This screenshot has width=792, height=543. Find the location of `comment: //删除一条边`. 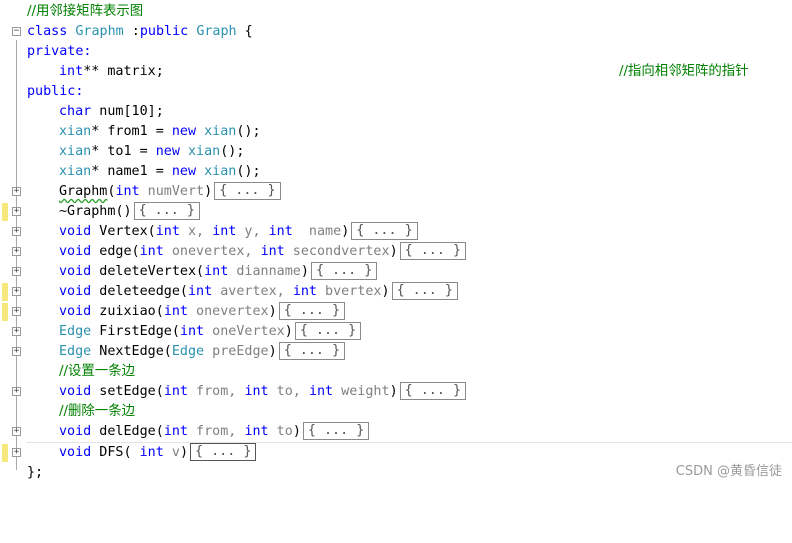

comment: //删除一条边 is located at coordinates (97, 411).